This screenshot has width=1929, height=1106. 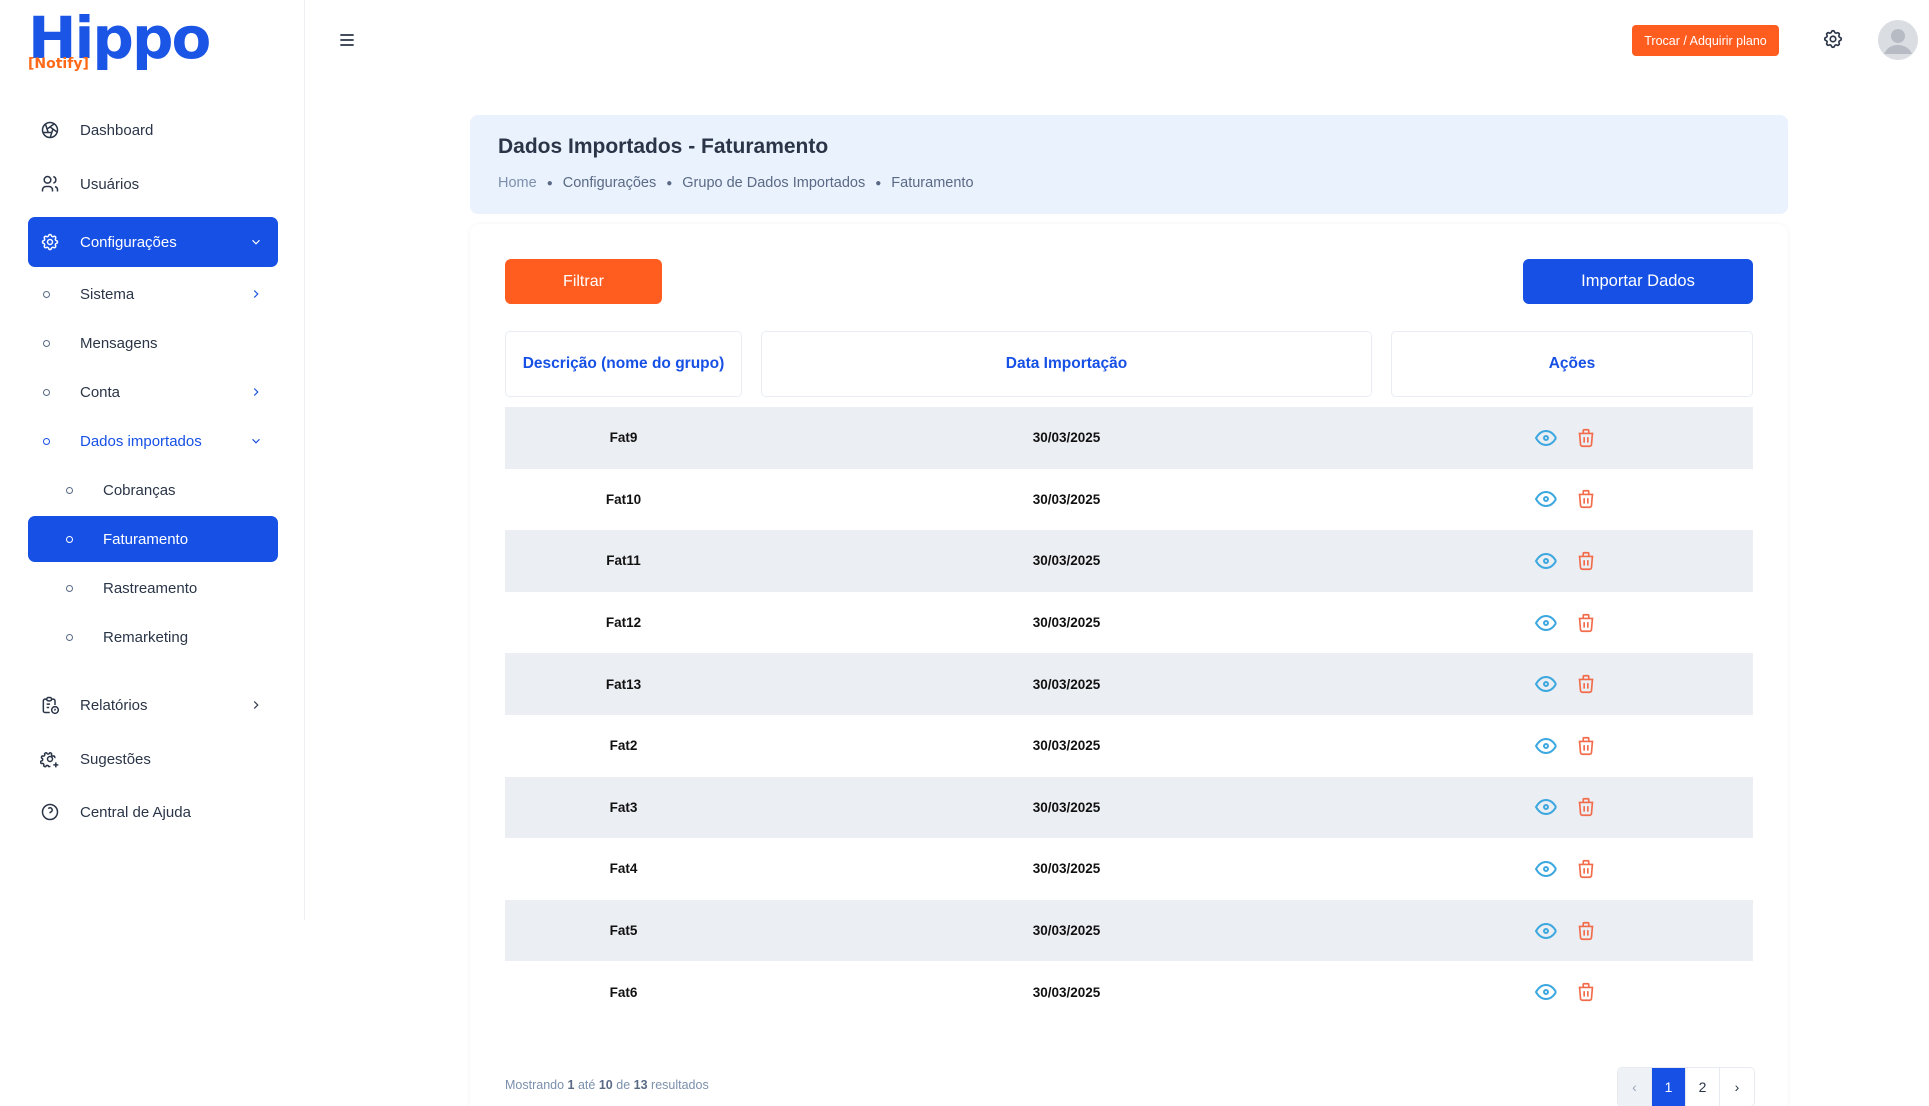 What do you see at coordinates (623, 992) in the screenshot?
I see `cell-descricao: Fat6` at bounding box center [623, 992].